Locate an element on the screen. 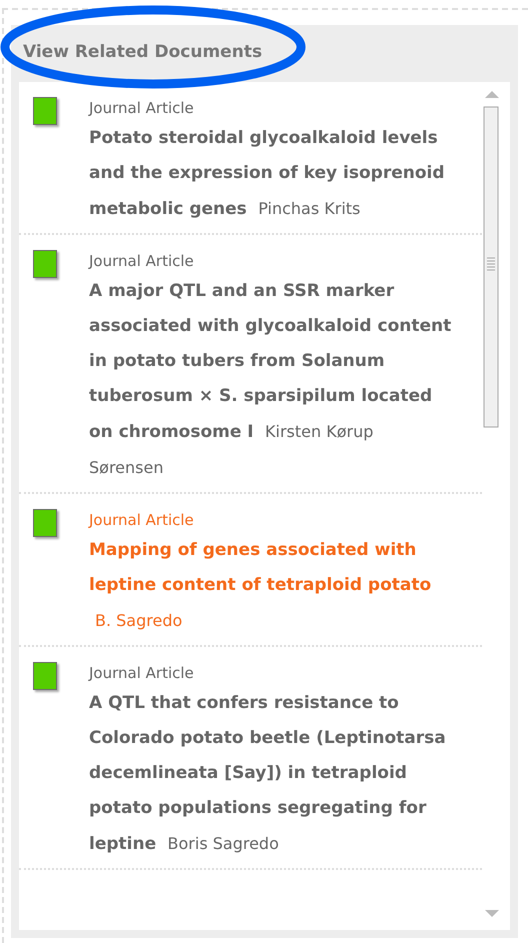 Image resolution: width=528 pixels, height=943 pixels. scrollbar is located at coordinates (492, 504).